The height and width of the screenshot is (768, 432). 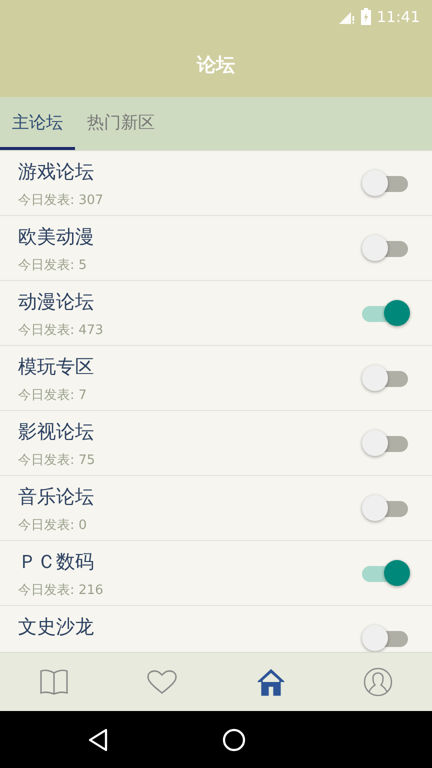 What do you see at coordinates (398, 17) in the screenshot?
I see `status-time: 11:41` at bounding box center [398, 17].